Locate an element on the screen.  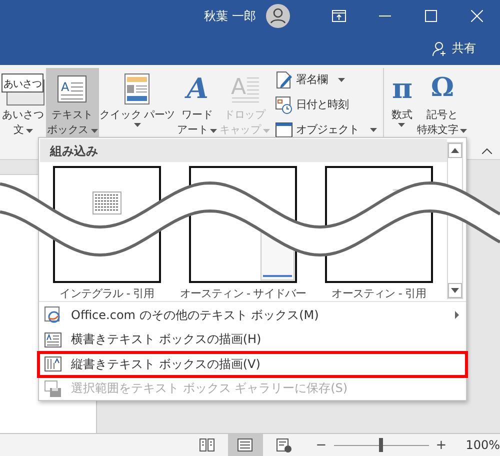
vertical-text-box-icon is located at coordinates (53, 364).